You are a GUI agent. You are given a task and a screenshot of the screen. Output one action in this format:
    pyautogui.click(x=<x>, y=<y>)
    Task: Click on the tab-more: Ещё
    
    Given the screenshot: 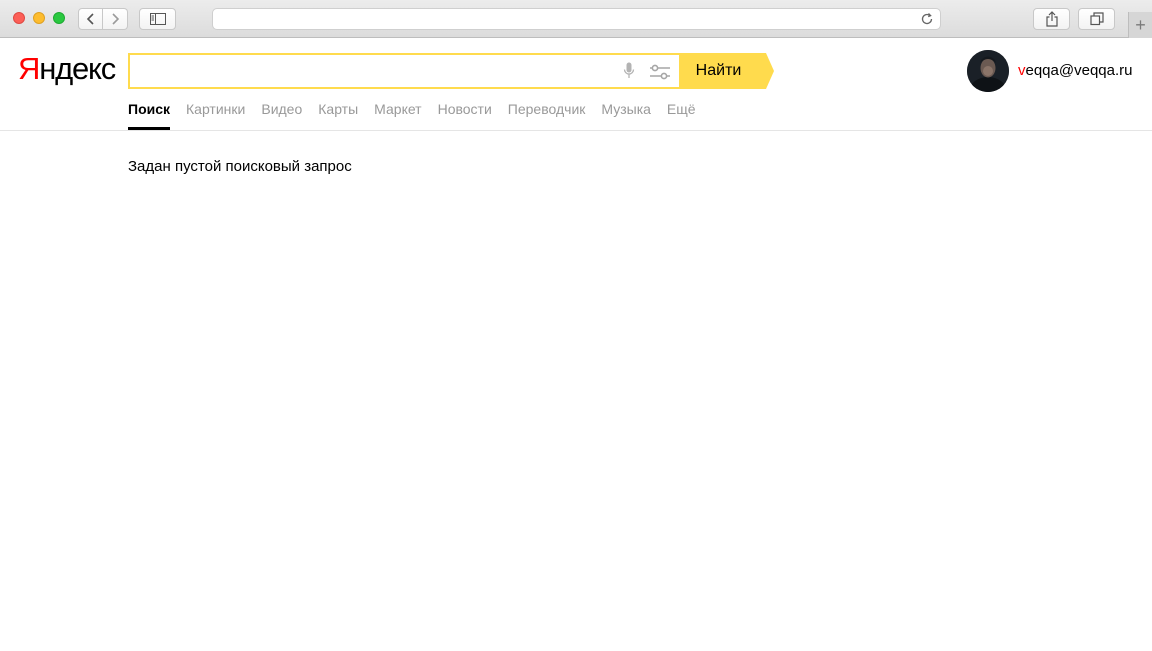 What is the action you would take?
    pyautogui.click(x=681, y=115)
    